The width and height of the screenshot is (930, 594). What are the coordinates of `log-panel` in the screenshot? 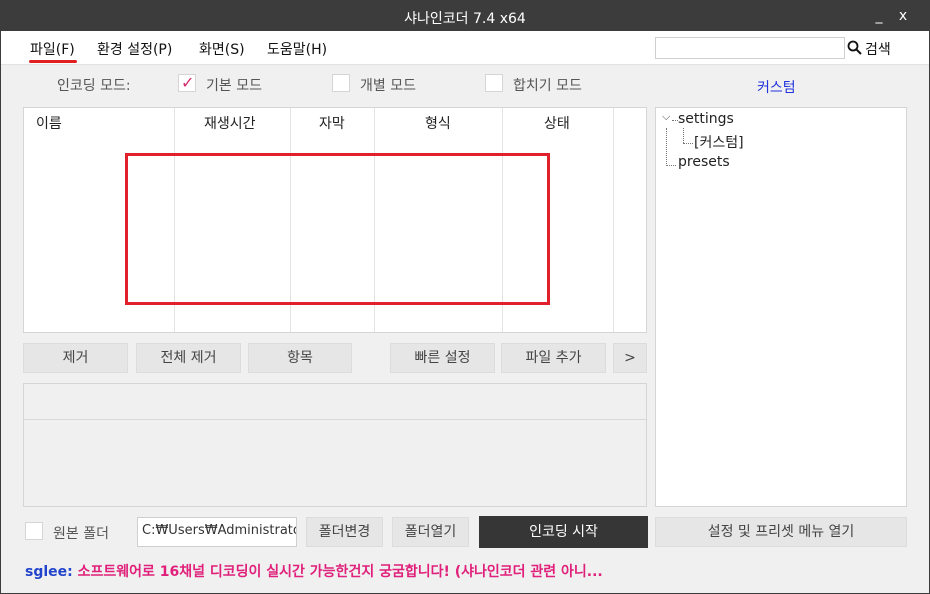 It's located at (335, 445).